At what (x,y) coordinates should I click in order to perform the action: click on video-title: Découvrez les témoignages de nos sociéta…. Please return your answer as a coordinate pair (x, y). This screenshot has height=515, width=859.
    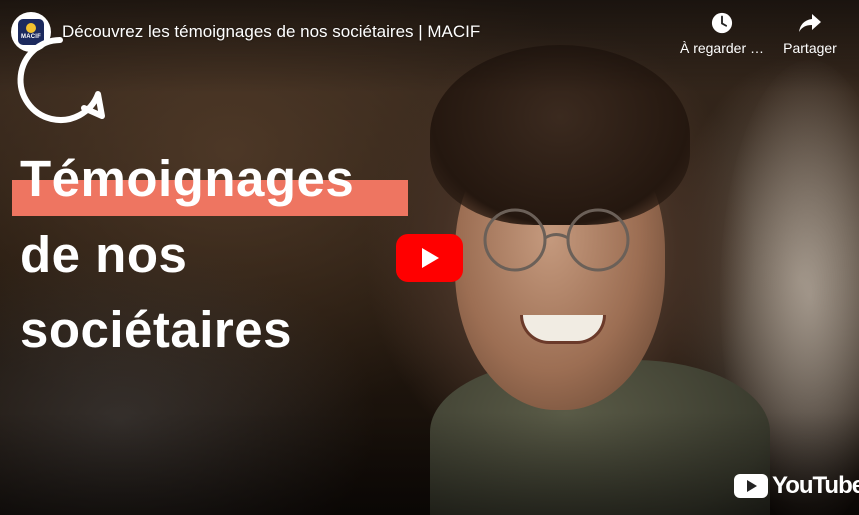
    Looking at the image, I should click on (271, 32).